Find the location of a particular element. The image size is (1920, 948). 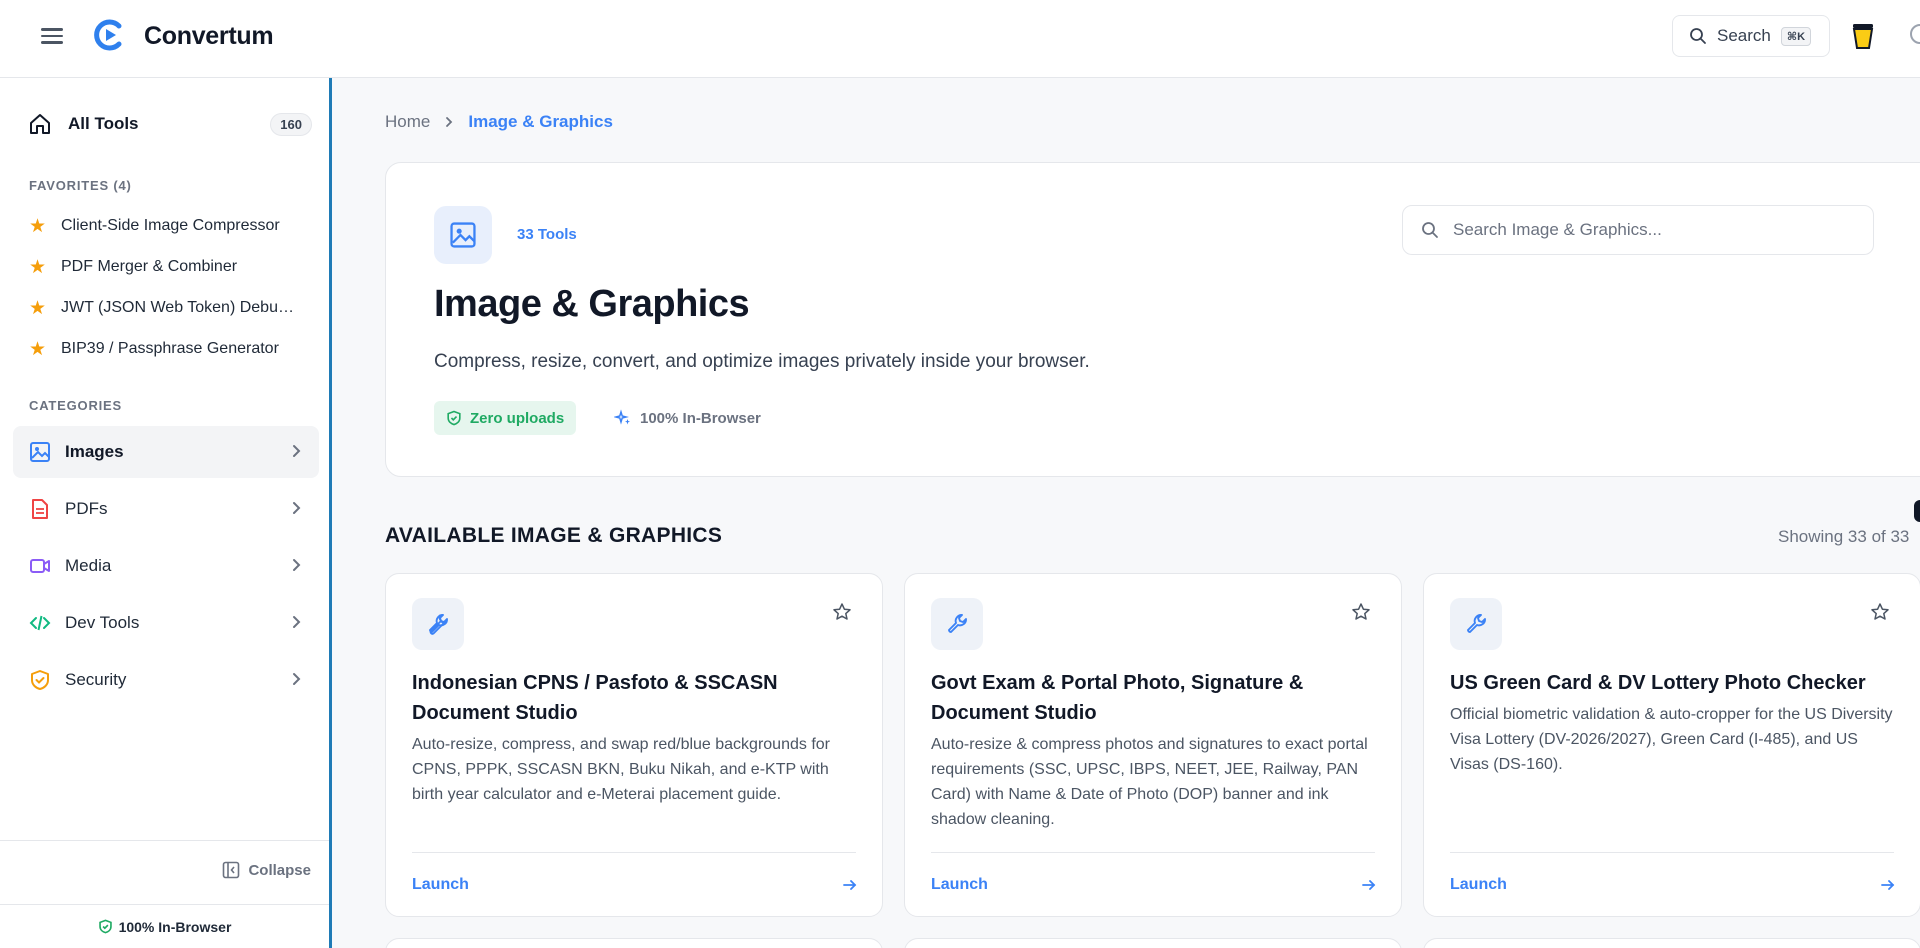

sidebar-collapse-area: Collapse is located at coordinates (164, 872).